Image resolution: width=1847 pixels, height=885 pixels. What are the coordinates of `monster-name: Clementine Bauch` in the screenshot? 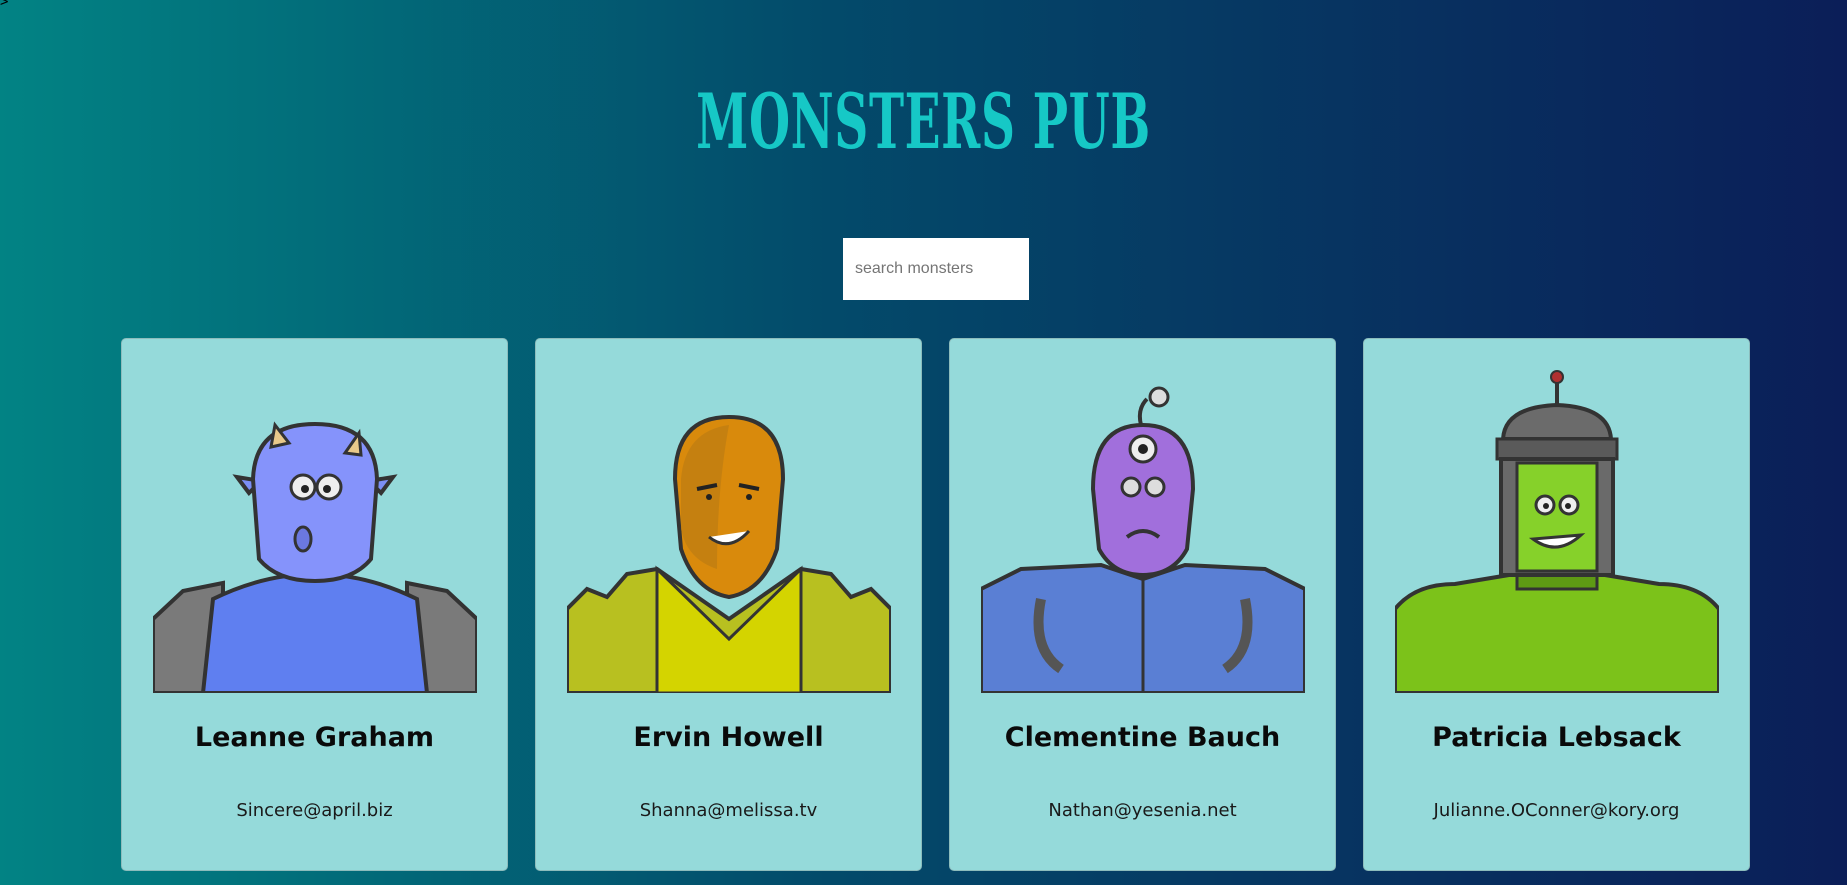 It's located at (1142, 737).